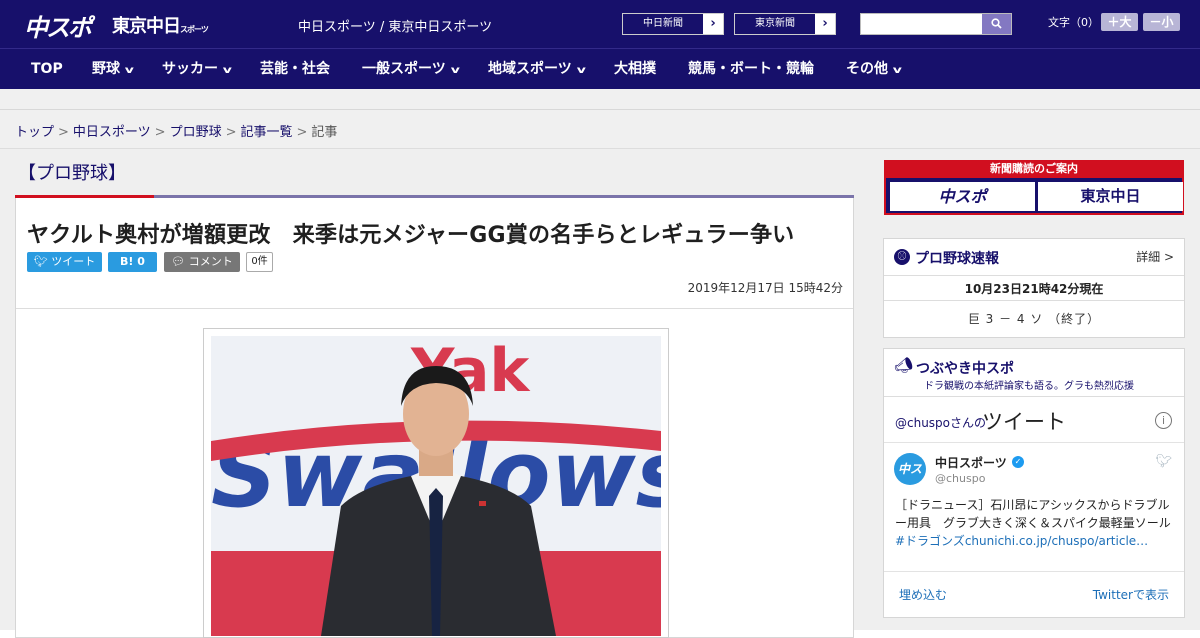 This screenshot has width=1200, height=638. Describe the element at coordinates (73, 261) in the screenshot. I see `tweet-label: ツイート` at that location.